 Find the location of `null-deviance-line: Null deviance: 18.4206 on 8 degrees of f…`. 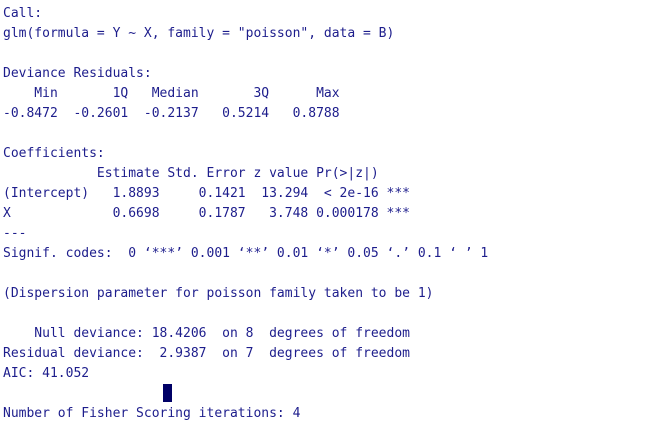

null-deviance-line: Null deviance: 18.4206 on 8 degrees of f… is located at coordinates (206, 333).